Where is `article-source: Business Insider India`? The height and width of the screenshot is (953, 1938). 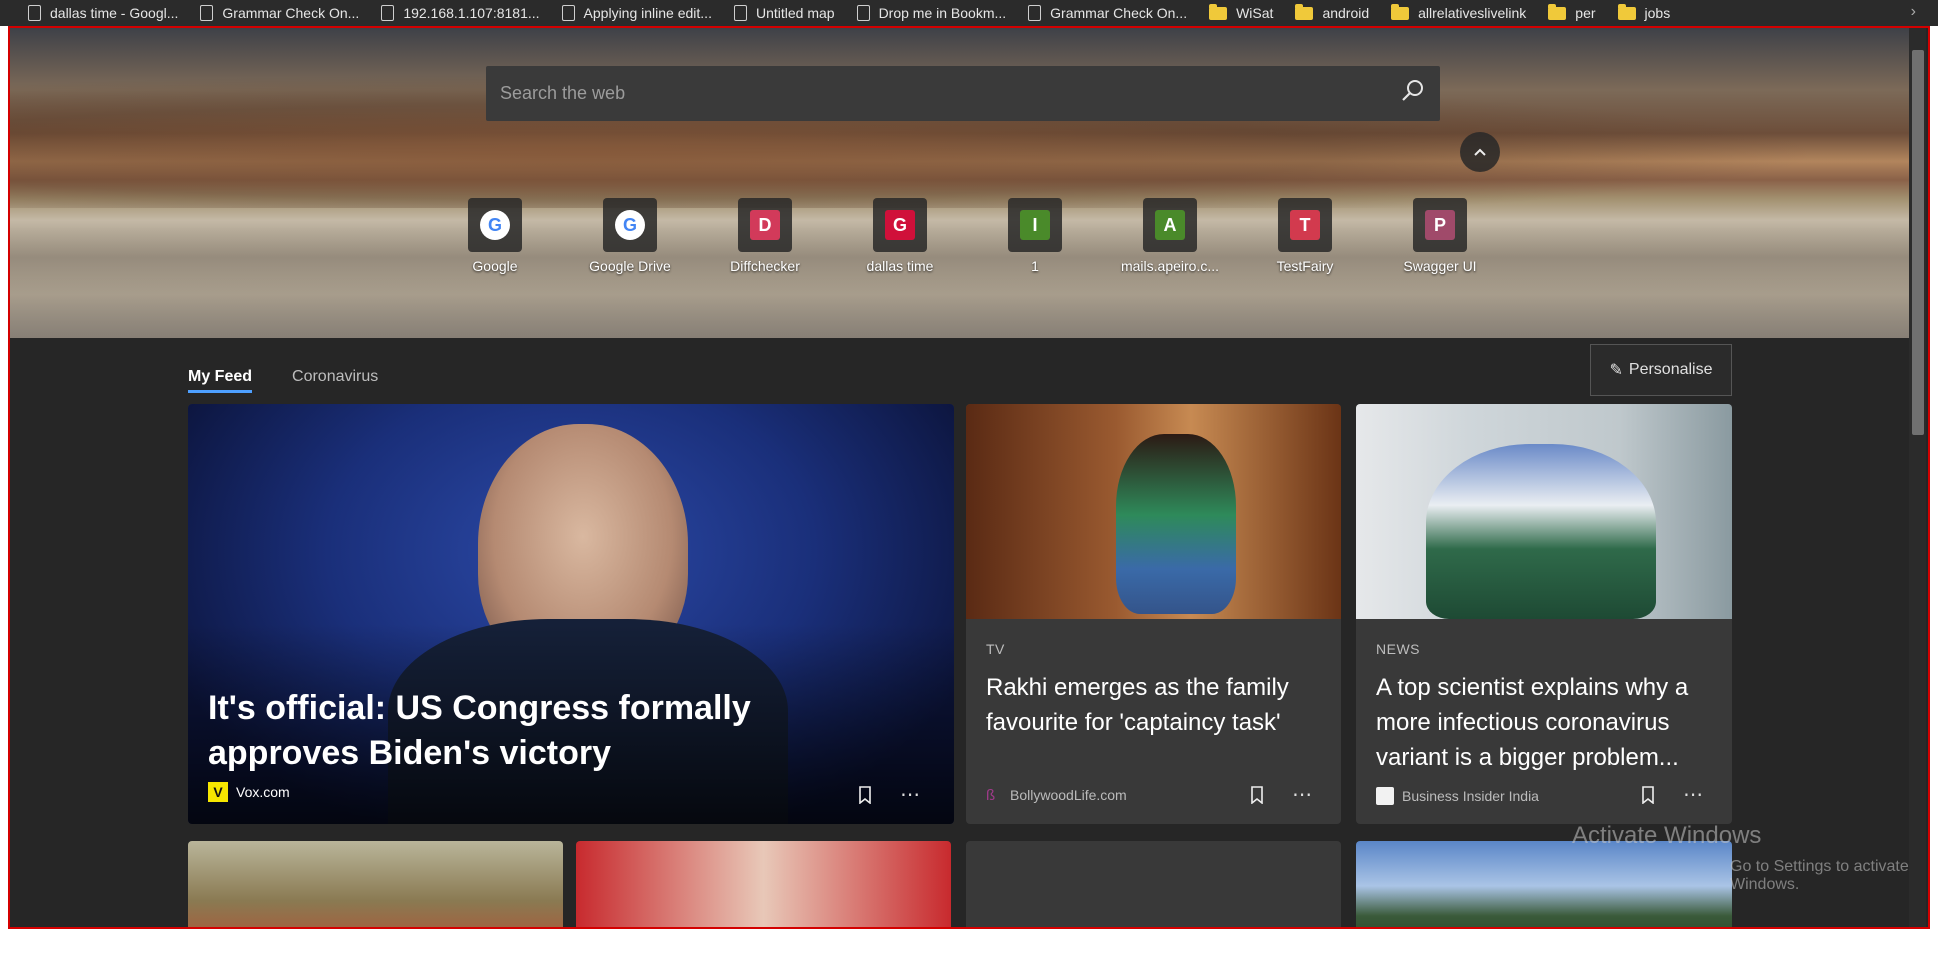
article-source: Business Insider India is located at coordinates (1457, 796).